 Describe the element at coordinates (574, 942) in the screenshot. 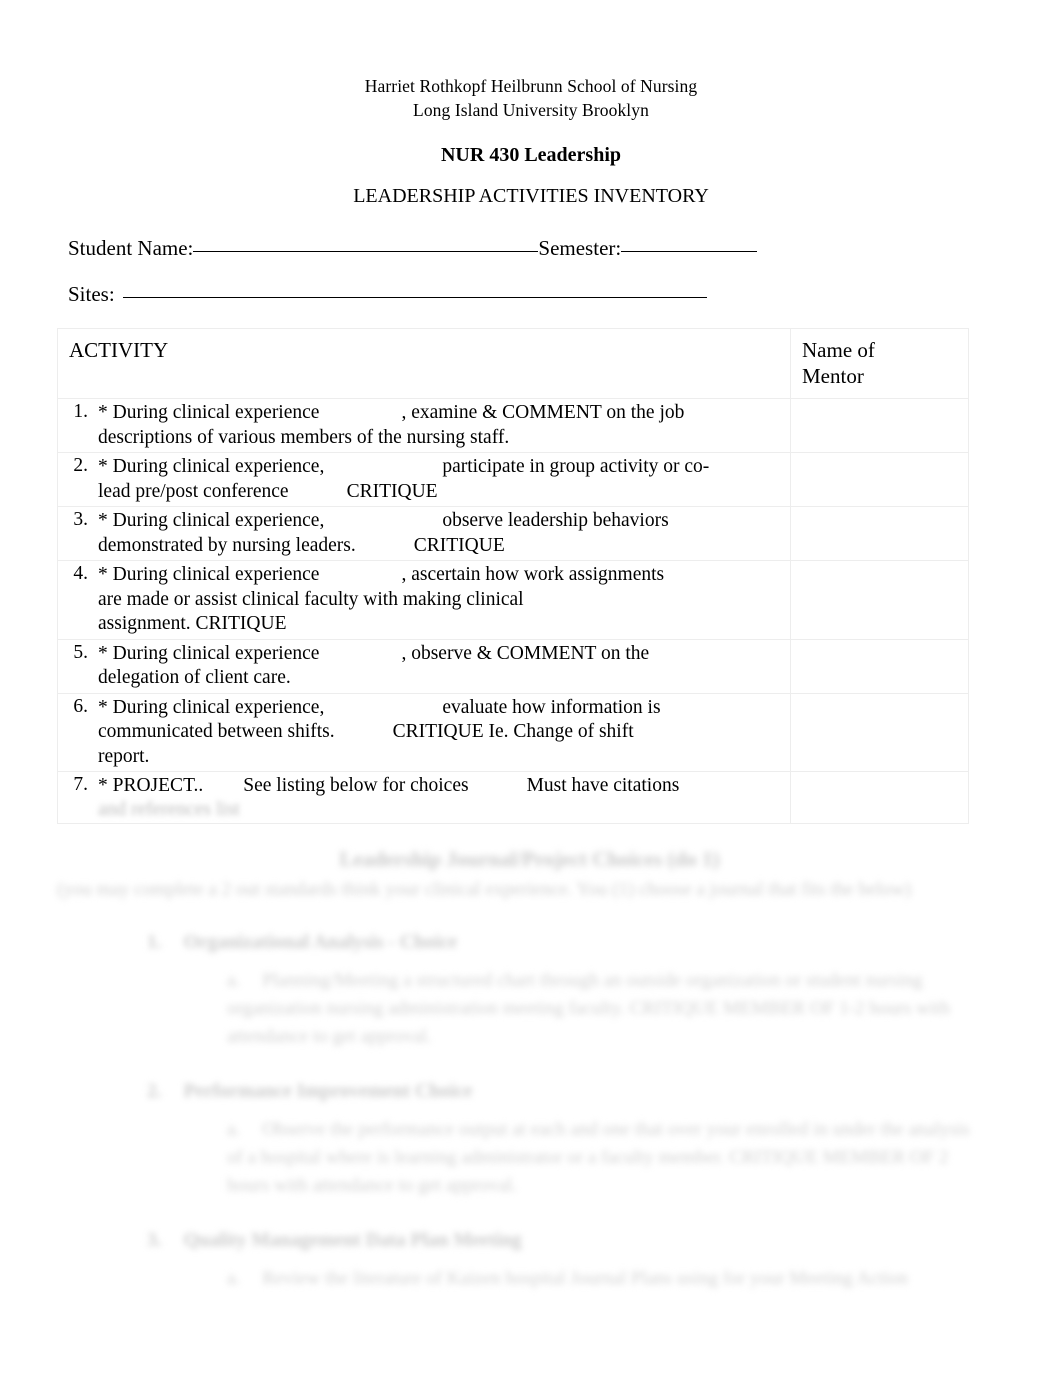

I see `blurred-list-item: 1. Organizational Analysis - Choice` at that location.